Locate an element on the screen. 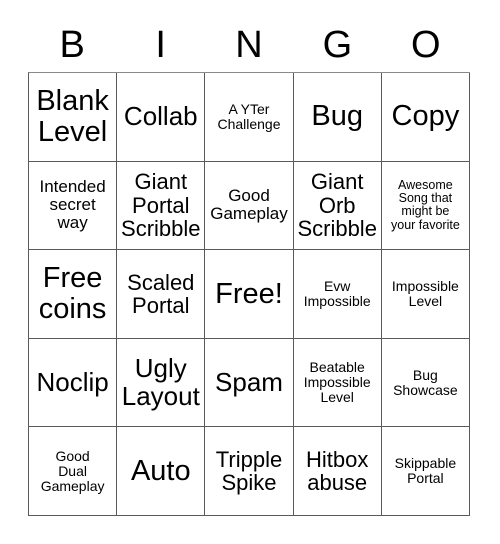 The width and height of the screenshot is (500, 544). bingo-header-letter-g: G is located at coordinates (337, 45).